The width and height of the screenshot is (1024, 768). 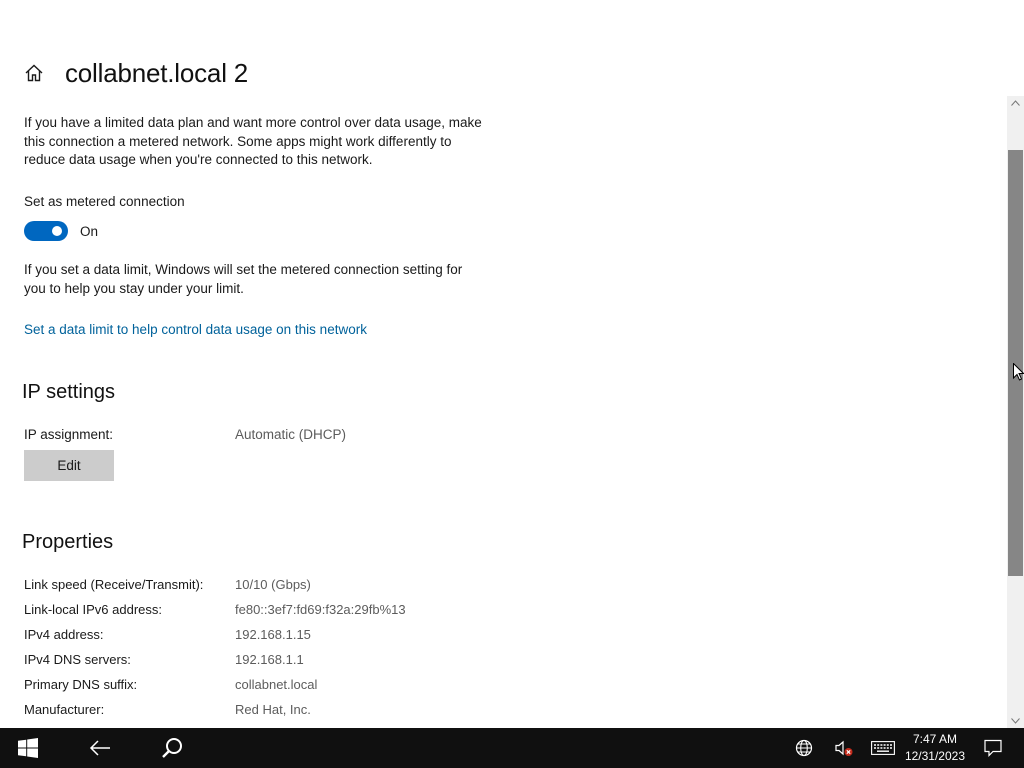 What do you see at coordinates (69, 434) in the screenshot?
I see `ip-assignment-label: IP assignment:` at bounding box center [69, 434].